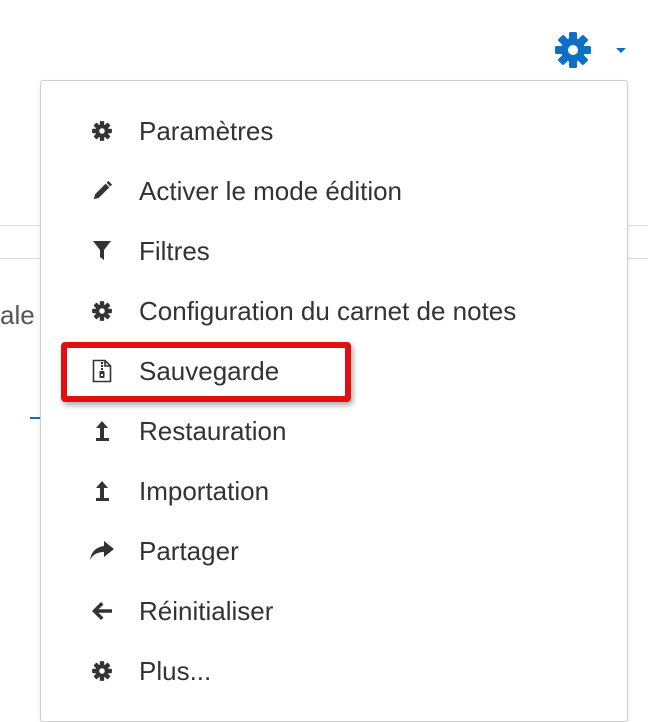  I want to click on menu-item-label: Sauvegarde, so click(209, 370).